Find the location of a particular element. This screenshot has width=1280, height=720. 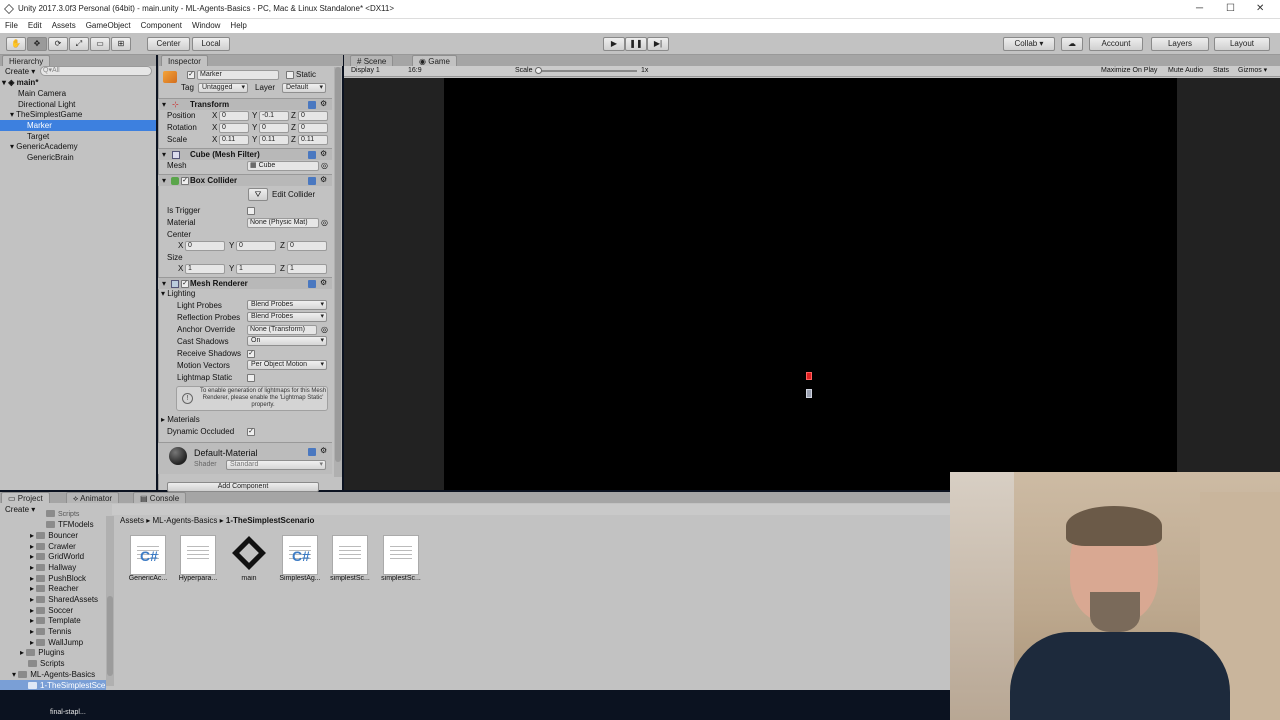

cast-shadows-dropdown: On is located at coordinates (287, 341).